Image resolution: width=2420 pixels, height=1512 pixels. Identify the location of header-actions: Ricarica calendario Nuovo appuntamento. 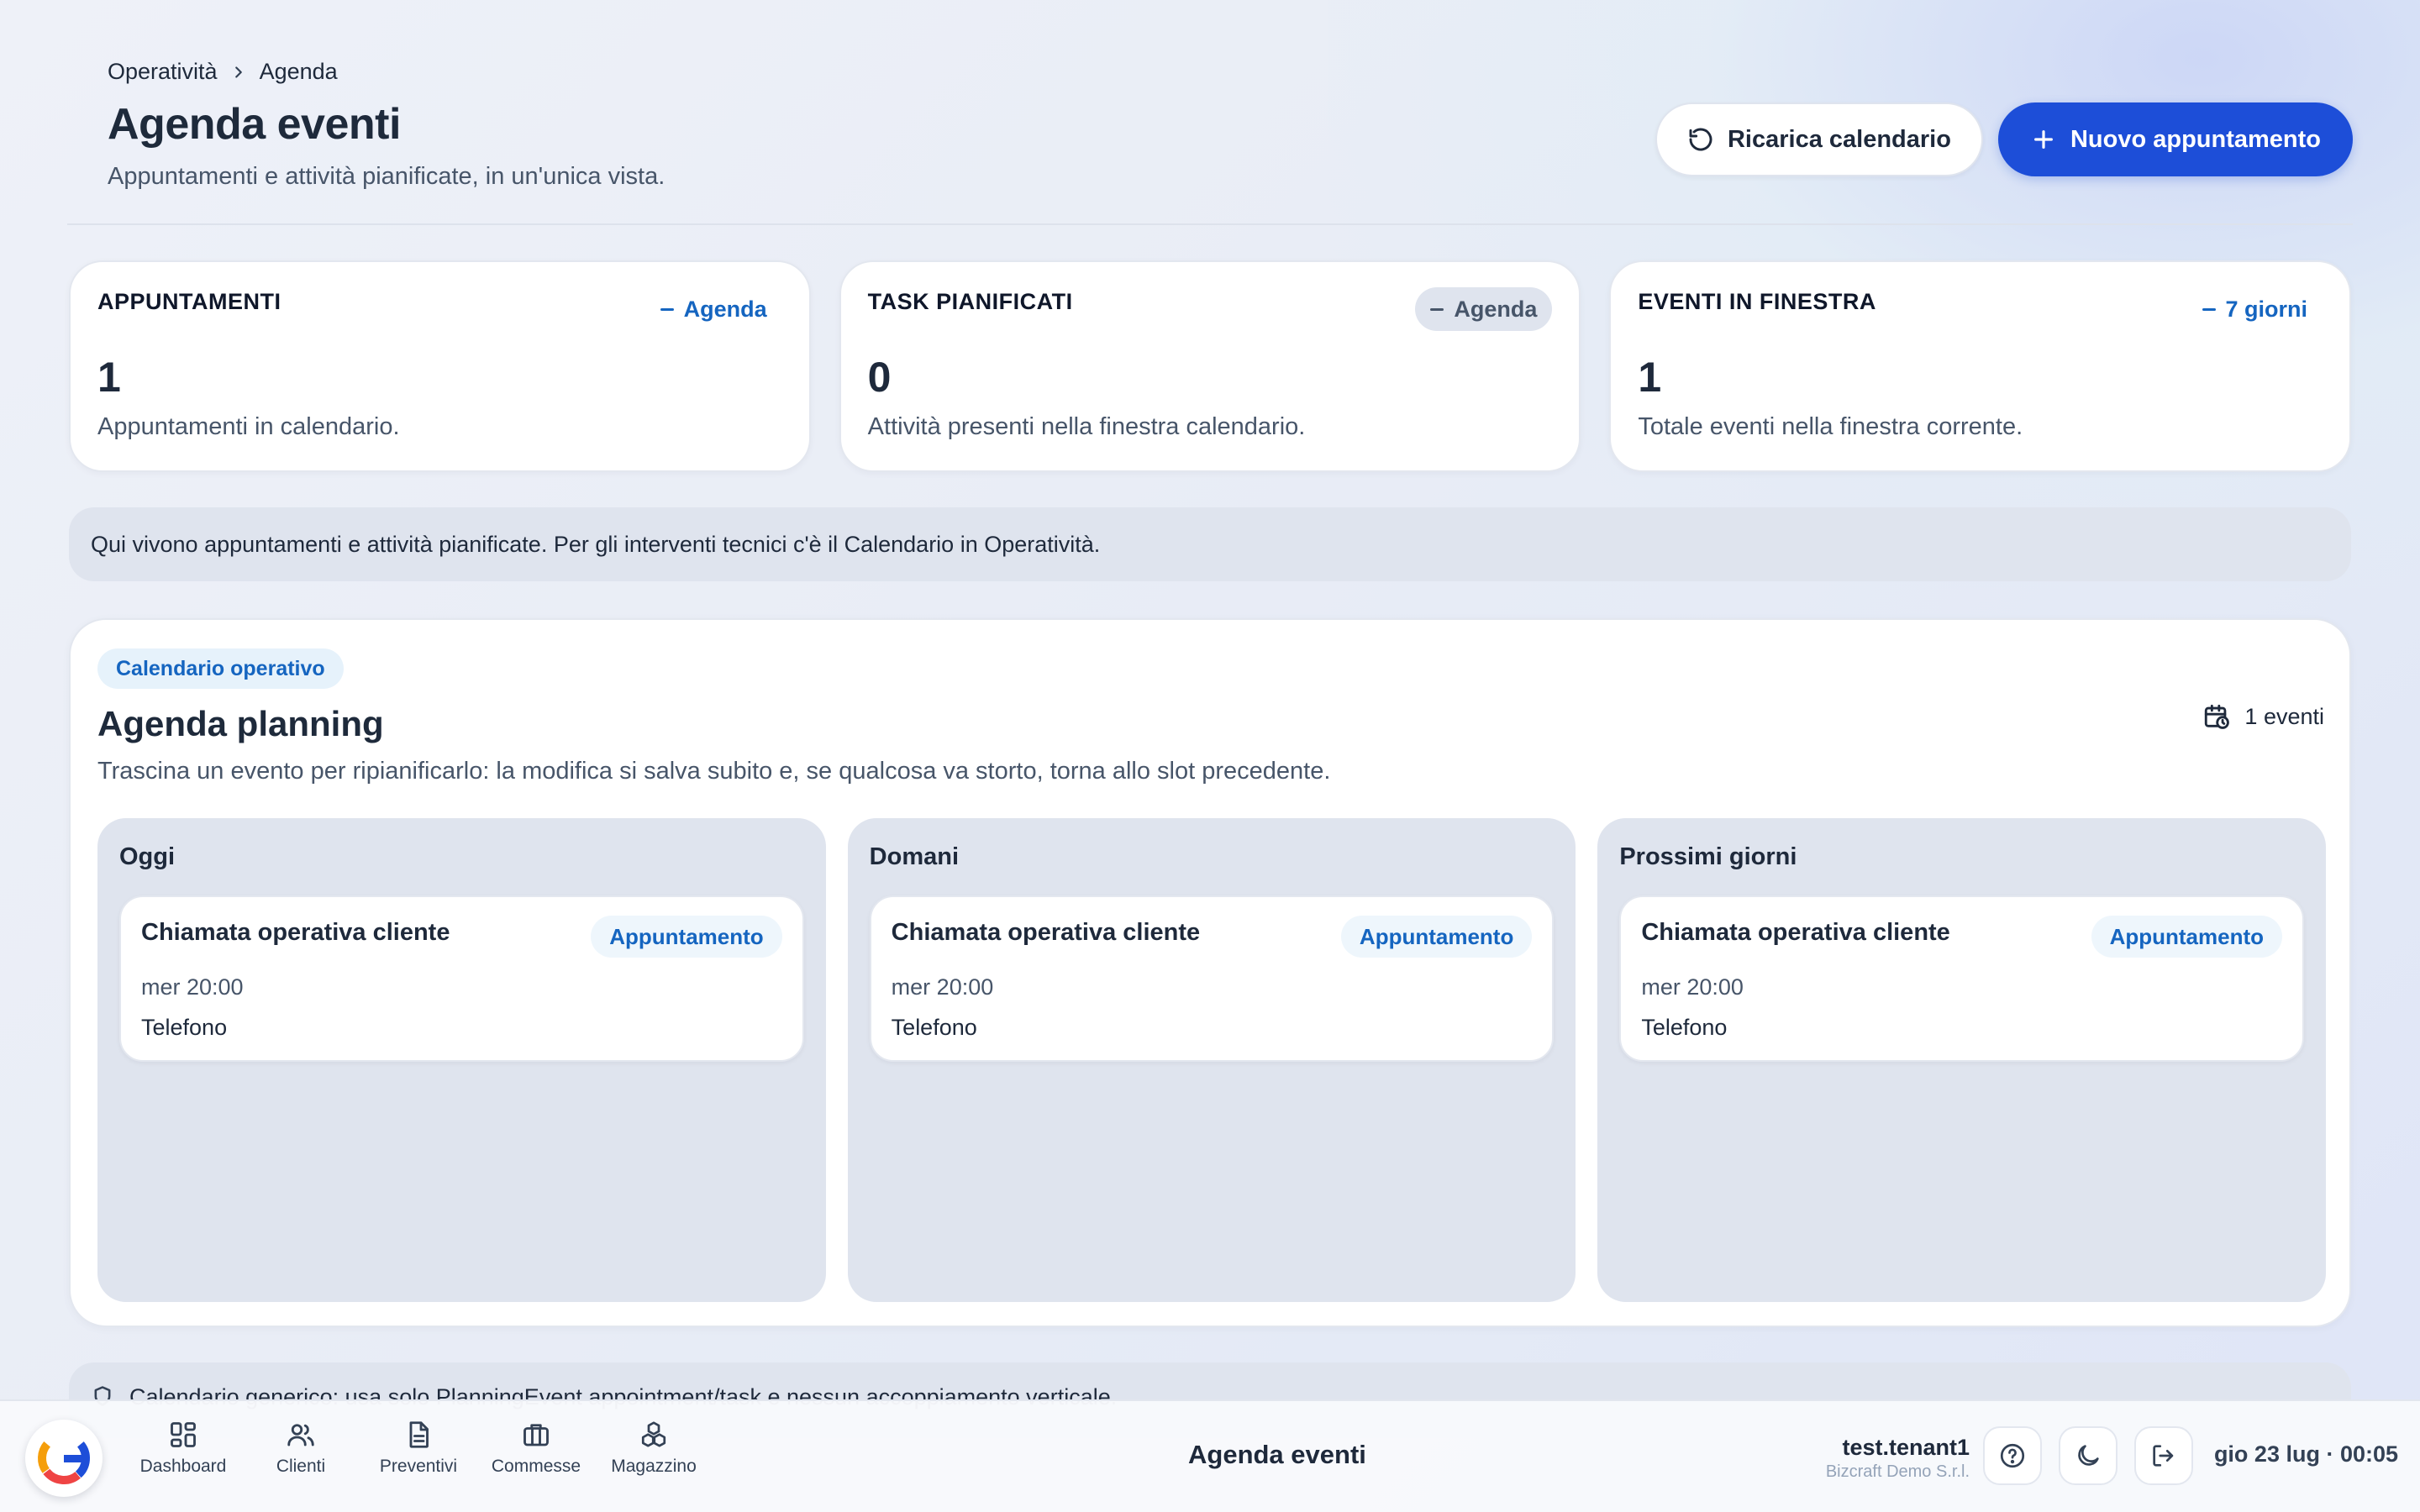
(2004, 139).